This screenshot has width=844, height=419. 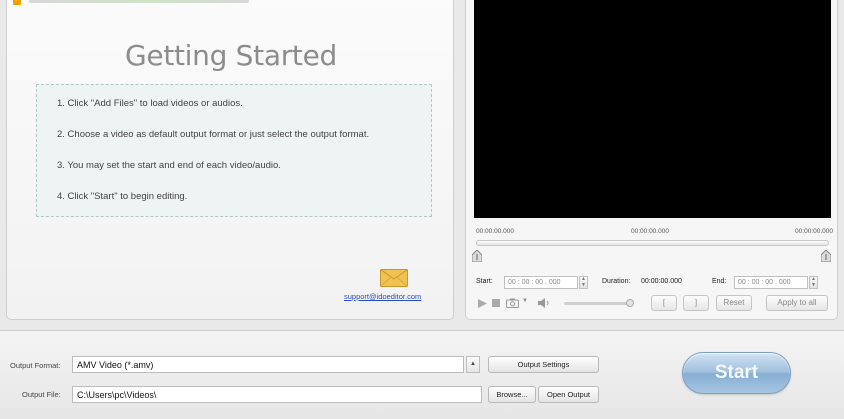 I want to click on output-file-label: Output File:, so click(x=41, y=394).